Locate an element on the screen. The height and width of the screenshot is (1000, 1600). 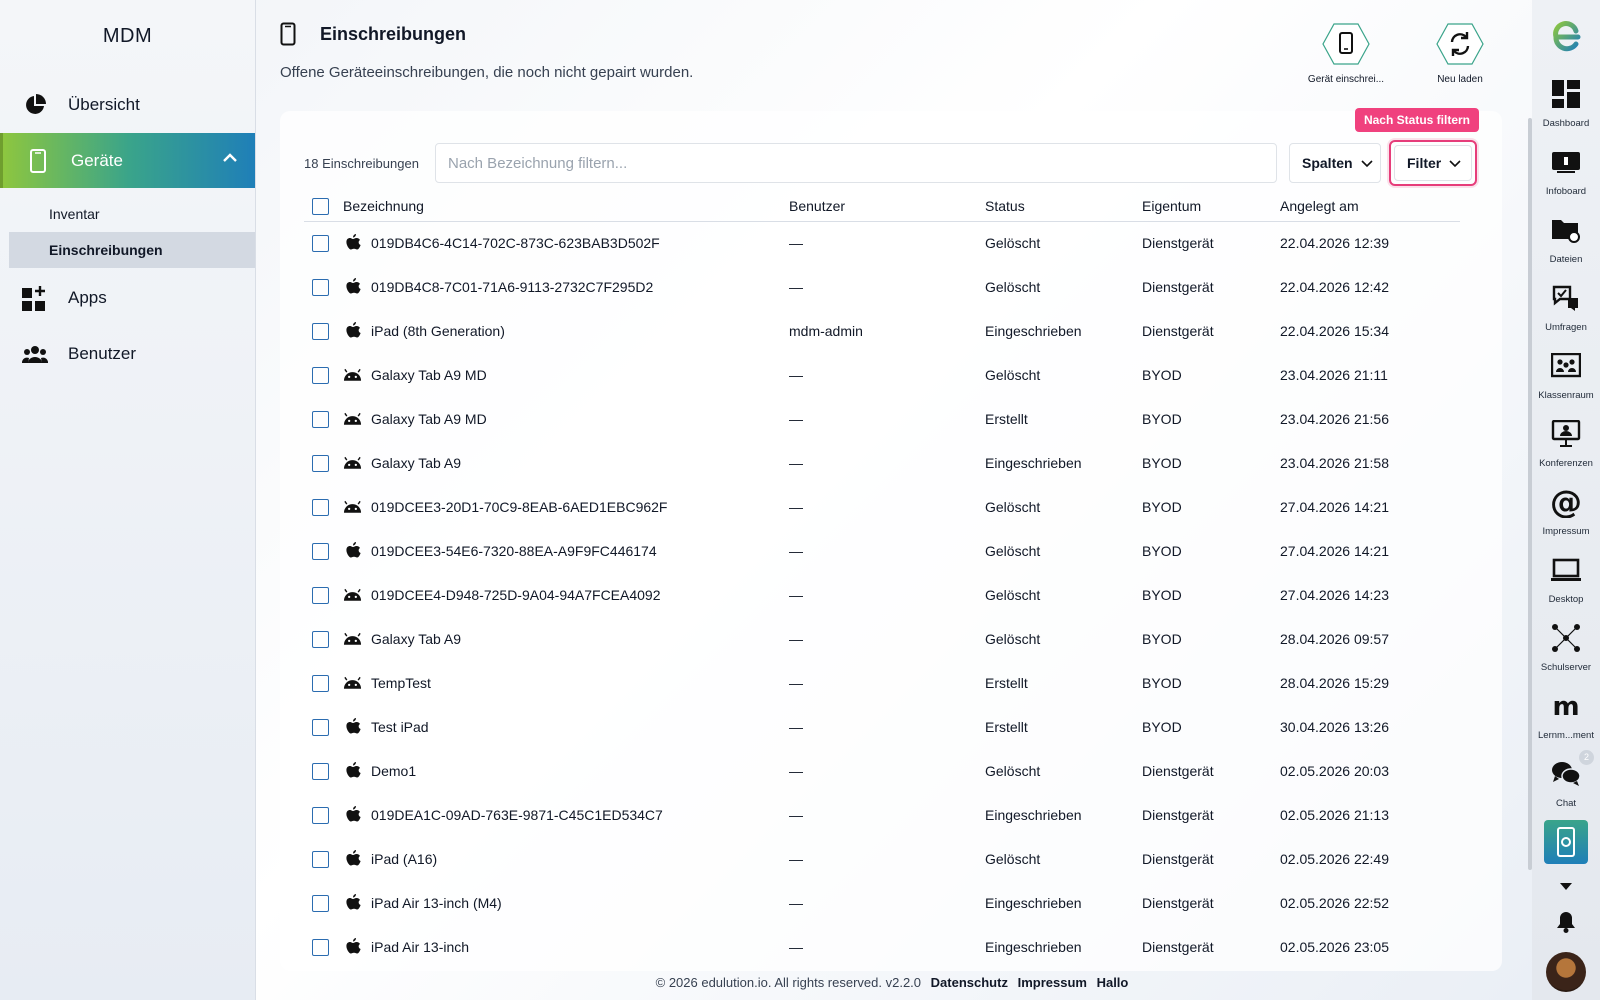
search-input is located at coordinates (856, 163).